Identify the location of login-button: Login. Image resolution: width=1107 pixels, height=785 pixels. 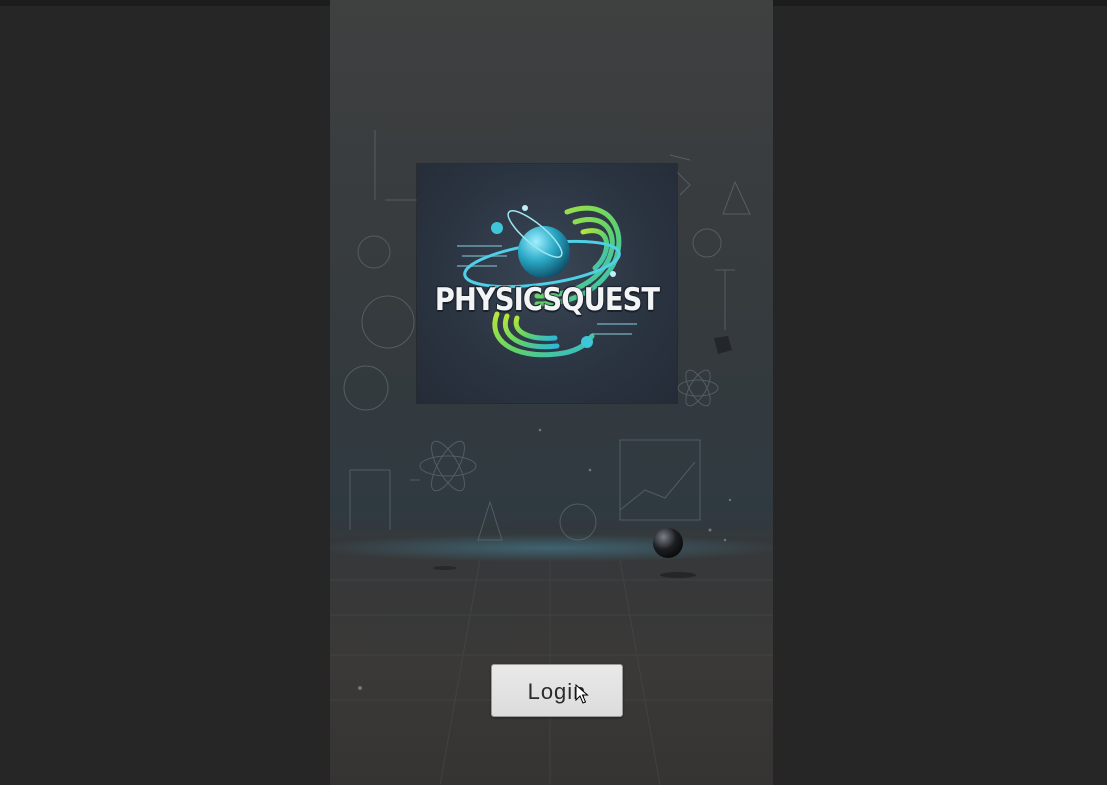
(557, 690).